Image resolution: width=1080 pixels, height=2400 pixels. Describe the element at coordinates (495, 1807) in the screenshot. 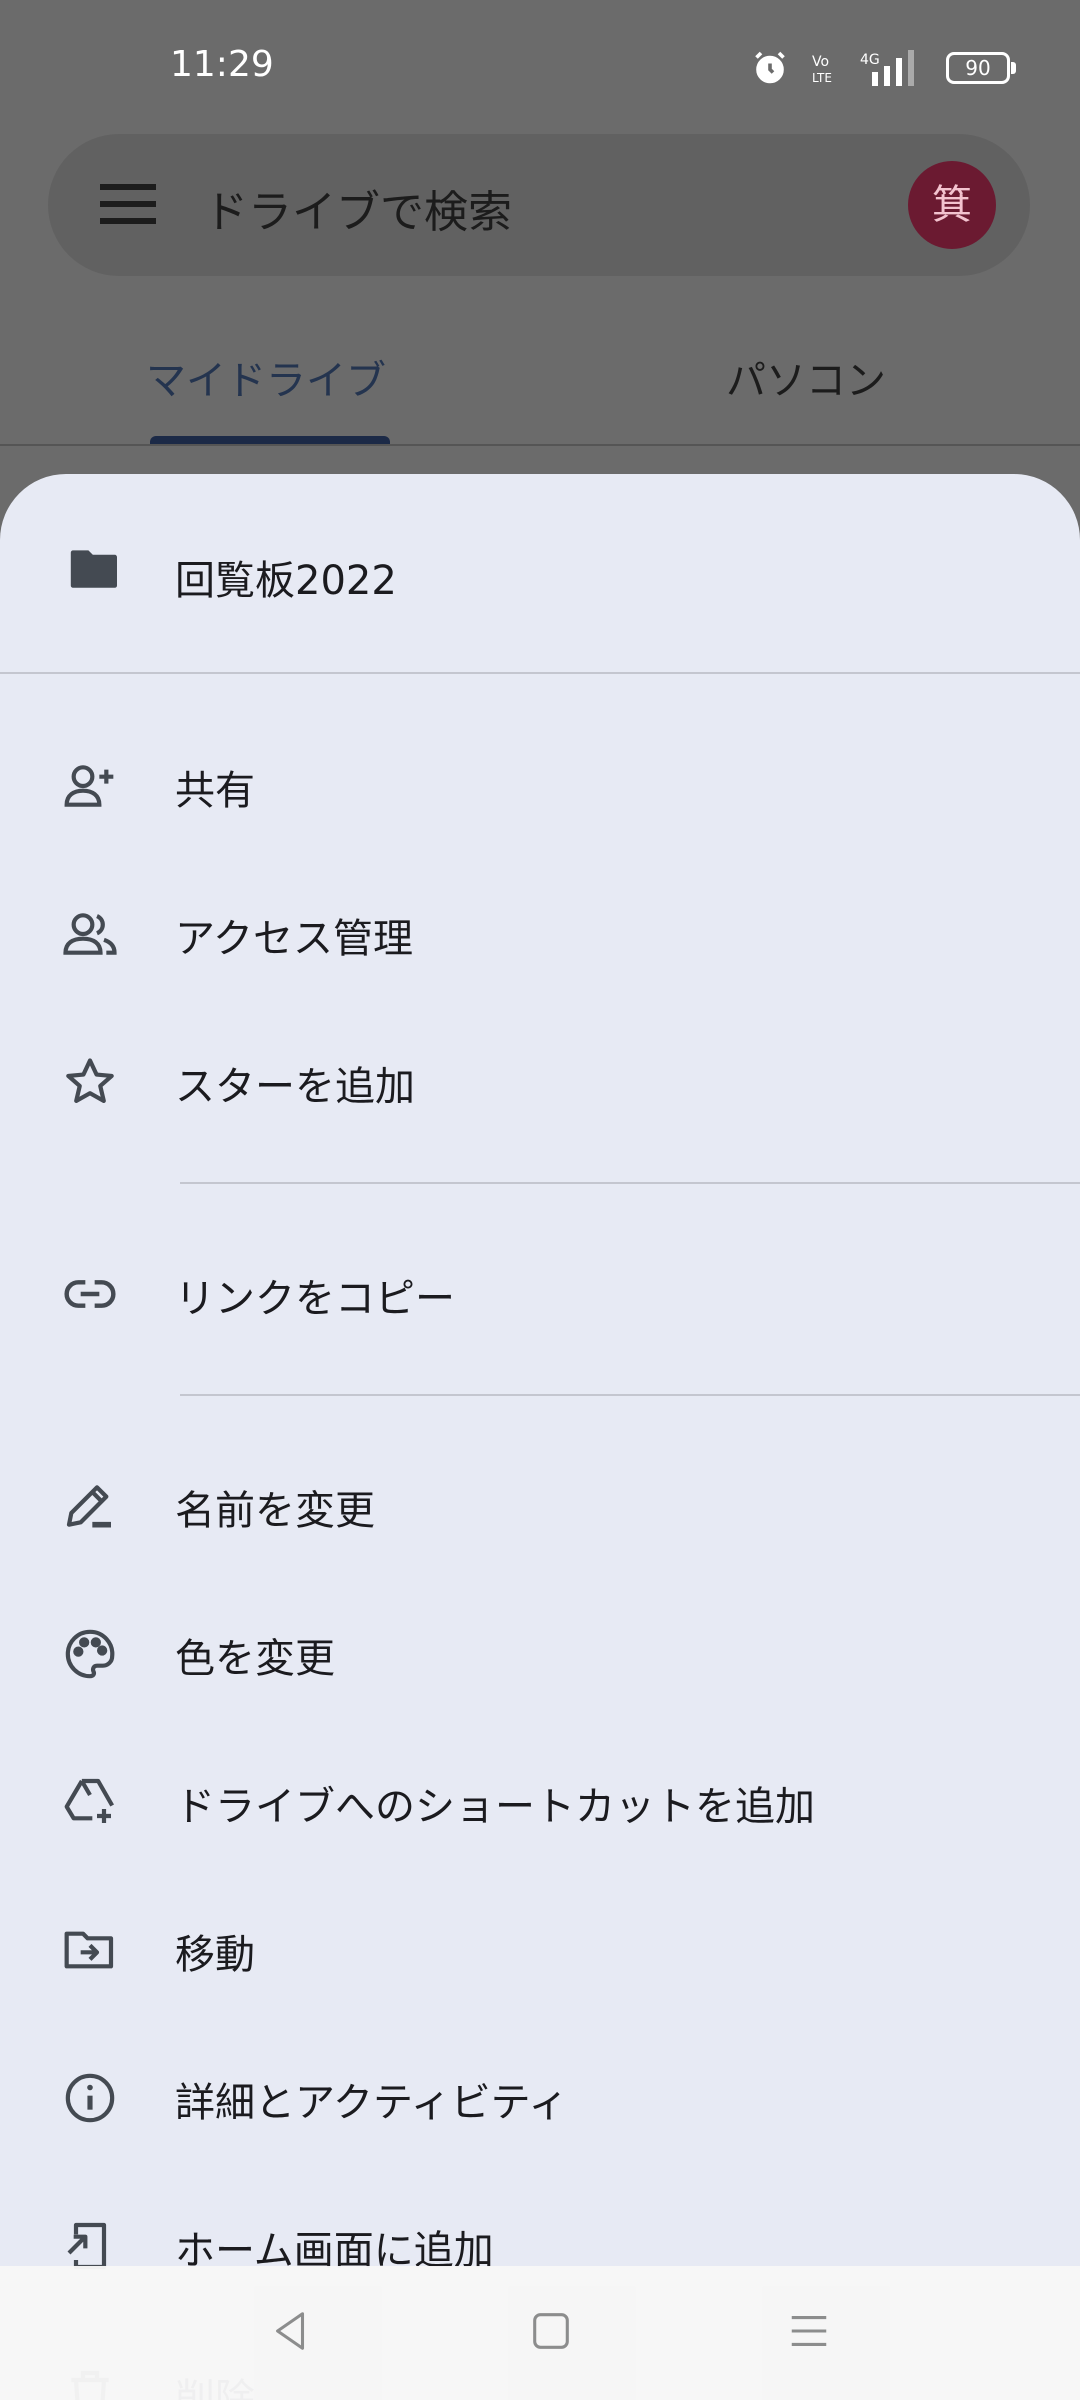

I see `menu-item-label: ドライブへのショートカットを追加` at that location.